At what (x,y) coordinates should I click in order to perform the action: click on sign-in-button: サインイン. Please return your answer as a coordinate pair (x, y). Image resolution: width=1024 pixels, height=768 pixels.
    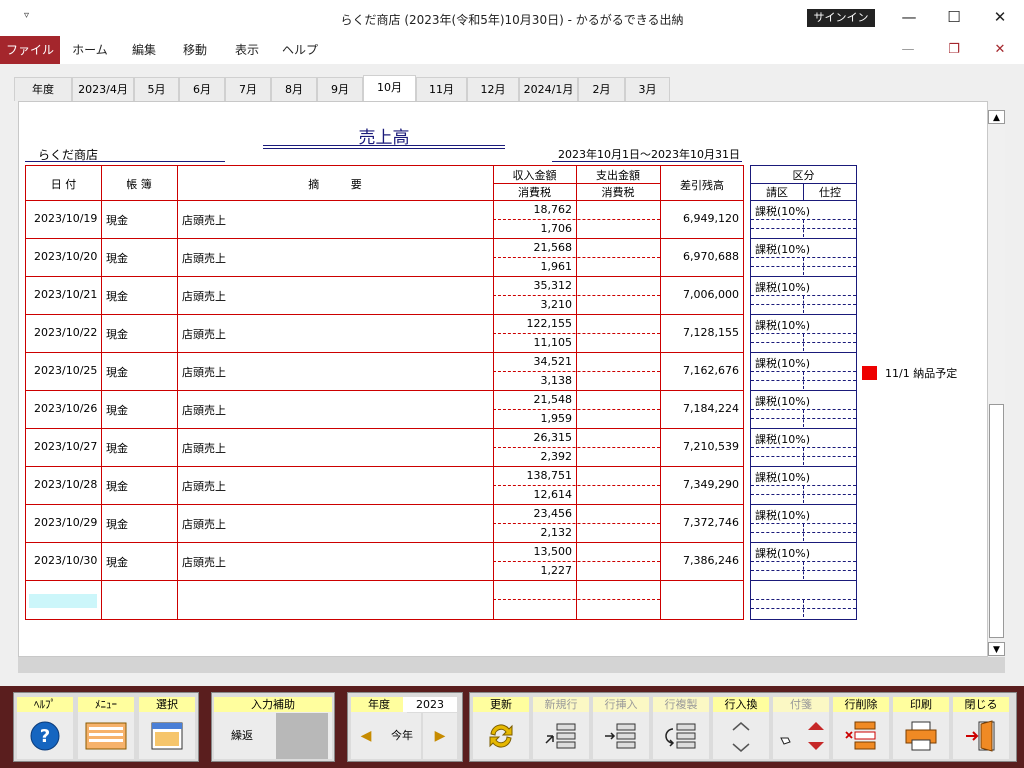
    Looking at the image, I should click on (841, 18).